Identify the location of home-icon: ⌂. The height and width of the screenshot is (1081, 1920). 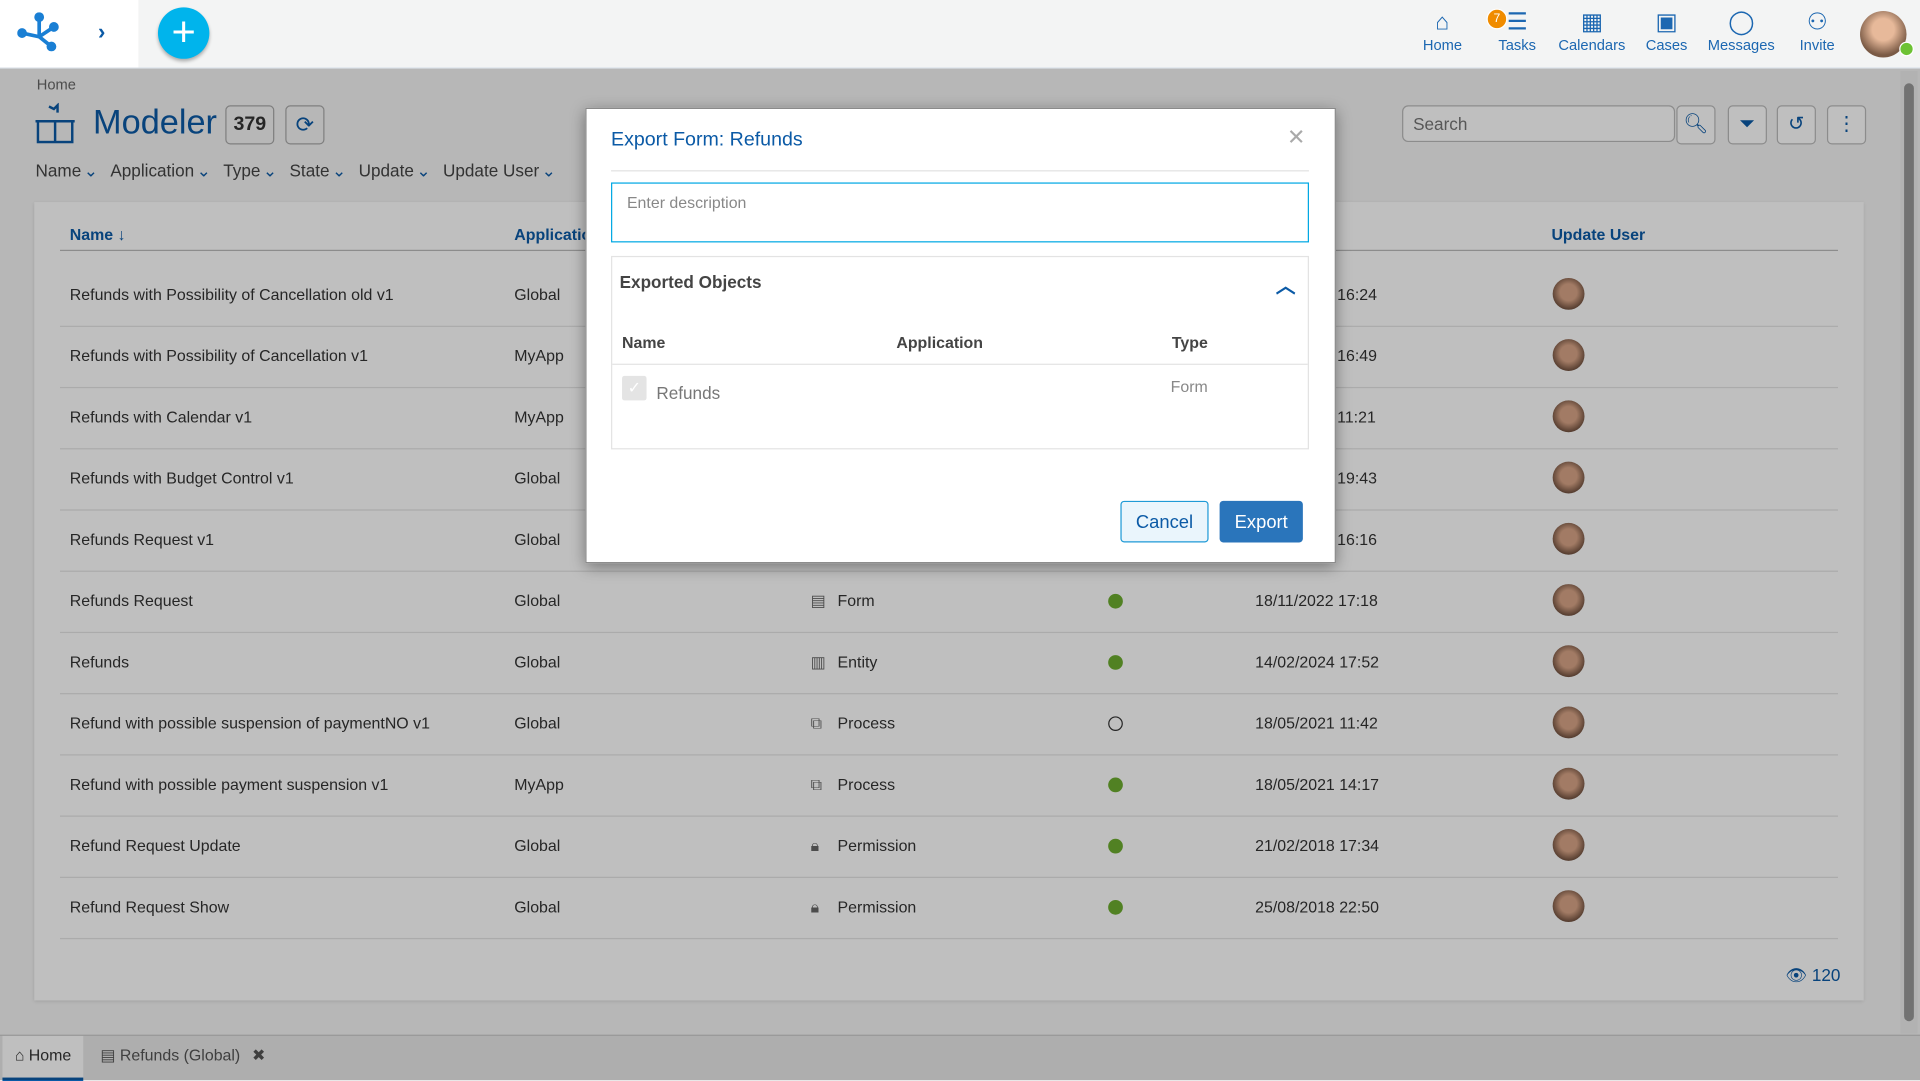
(1442, 22).